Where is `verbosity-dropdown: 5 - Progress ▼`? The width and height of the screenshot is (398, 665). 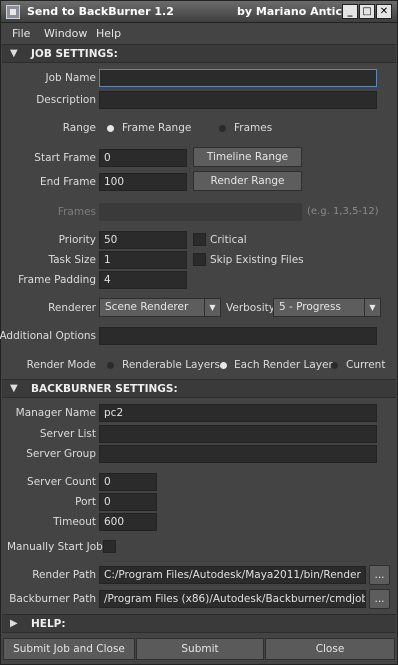
verbosity-dropdown: 5 - Progress ▼ is located at coordinates (327, 307).